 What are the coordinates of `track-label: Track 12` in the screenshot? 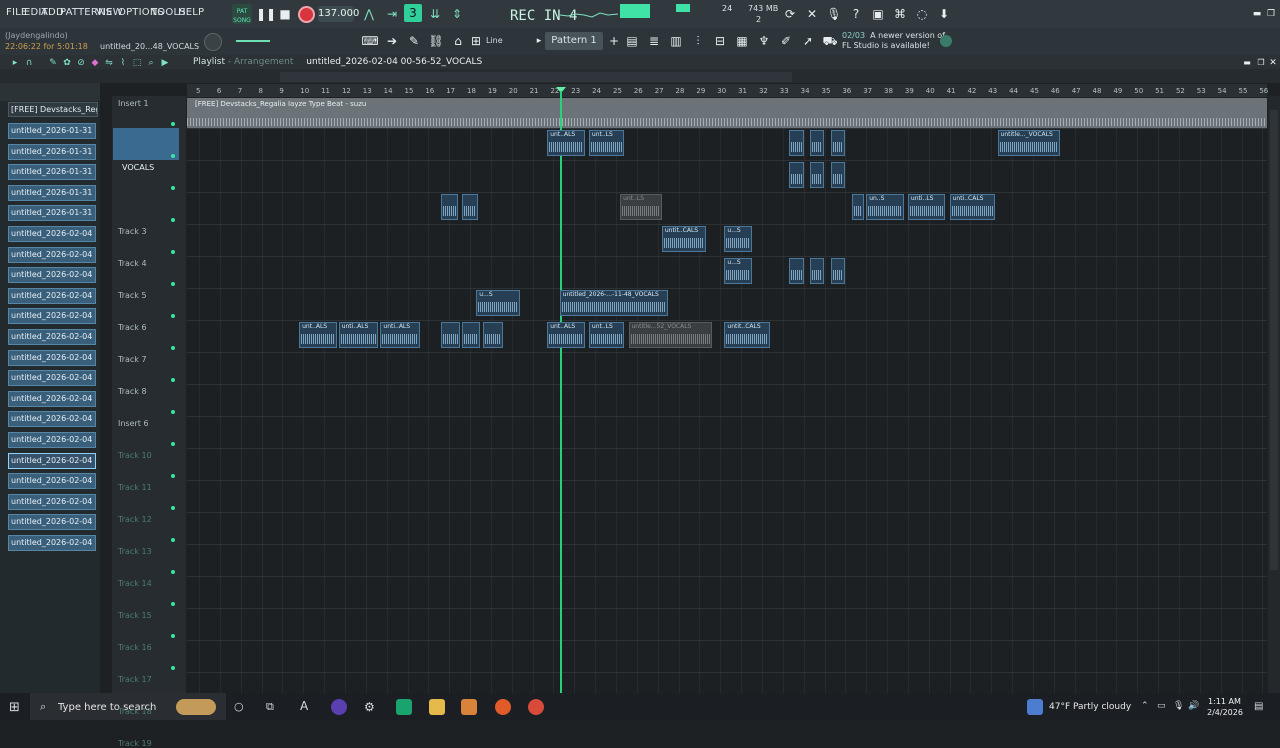 It's located at (135, 519).